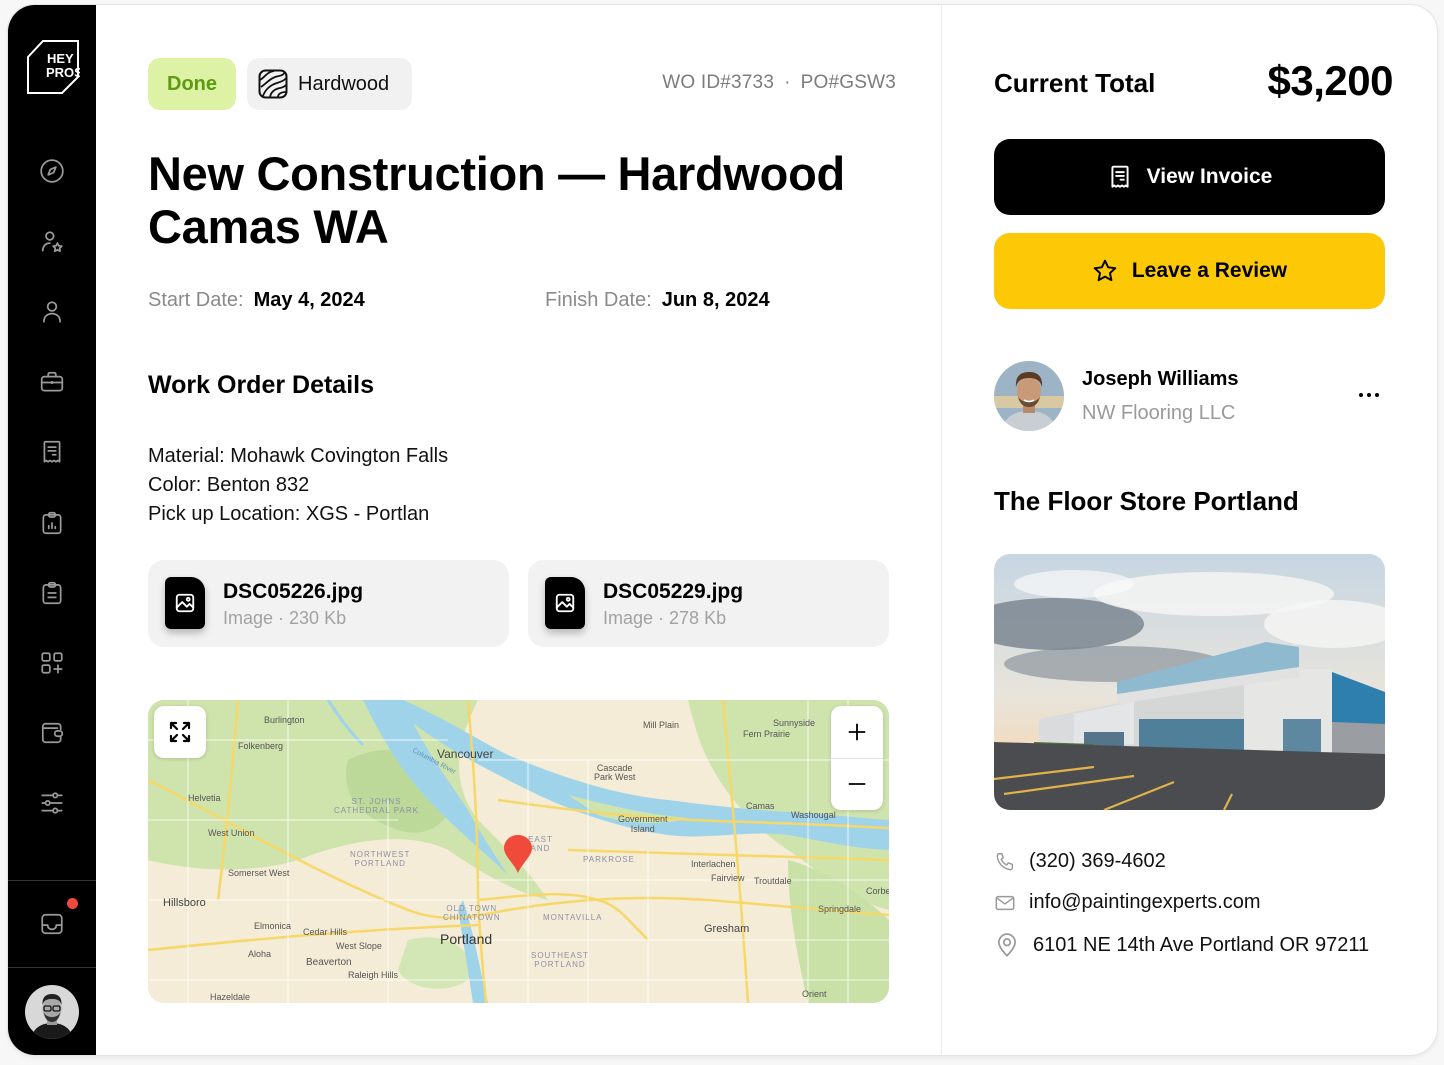 The width and height of the screenshot is (1444, 1065). I want to click on mail-icon, so click(1005, 902).